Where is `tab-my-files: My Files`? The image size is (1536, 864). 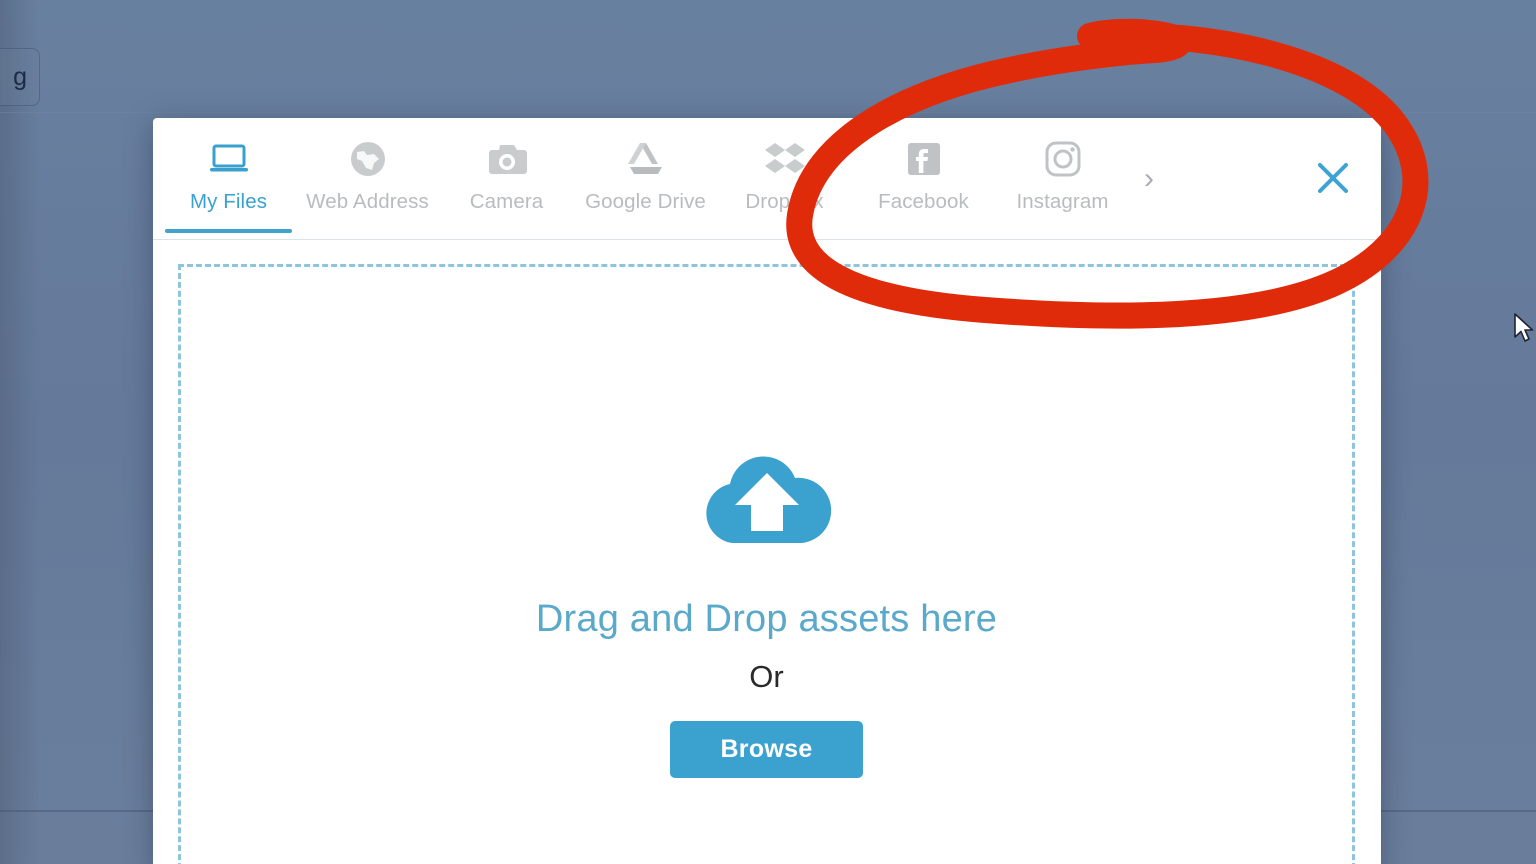 tab-my-files: My Files is located at coordinates (228, 175).